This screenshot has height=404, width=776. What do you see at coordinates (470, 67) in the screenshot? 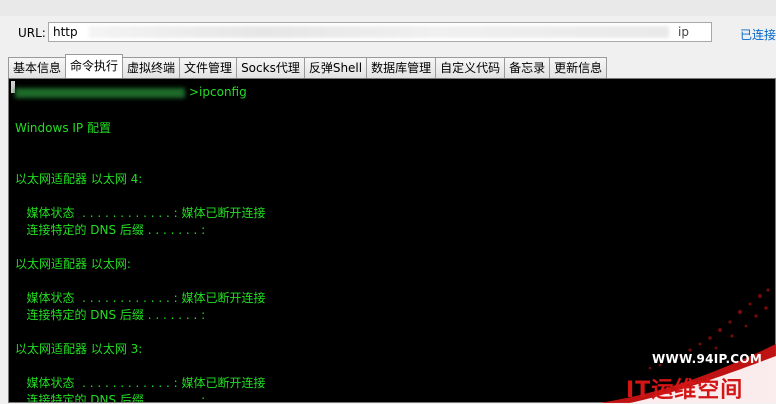
I see `tab-custom-code: 自定义代码` at bounding box center [470, 67].